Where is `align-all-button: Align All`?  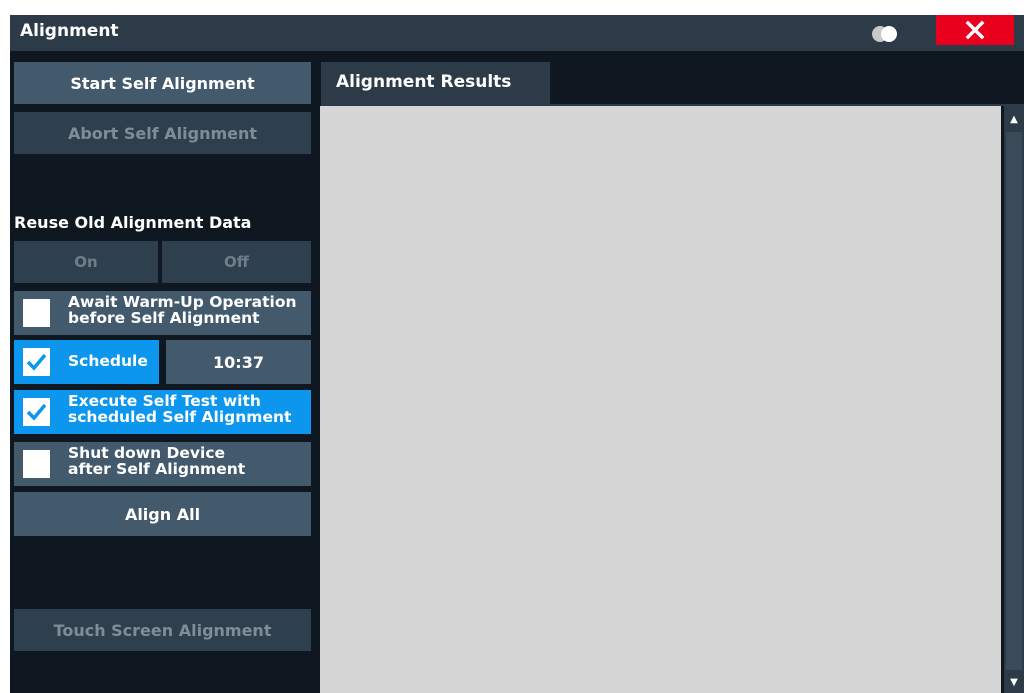
align-all-button: Align All is located at coordinates (162, 514).